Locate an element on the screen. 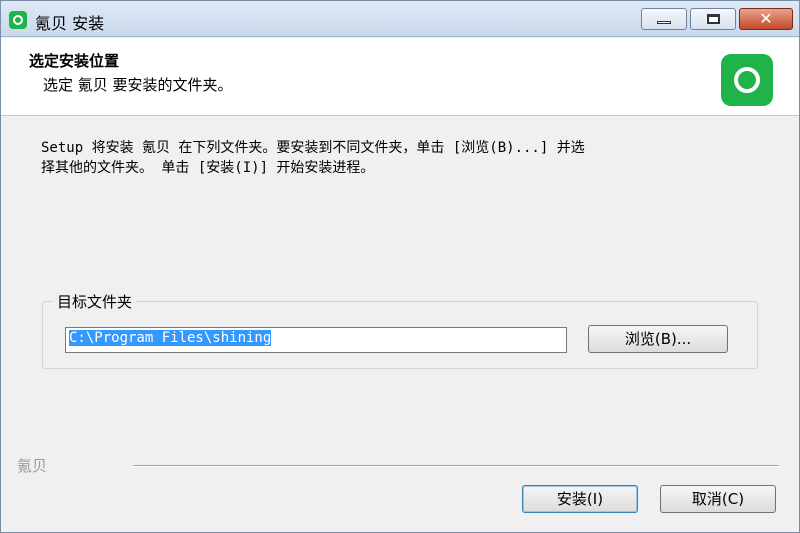  maximize-icon is located at coordinates (713, 19).